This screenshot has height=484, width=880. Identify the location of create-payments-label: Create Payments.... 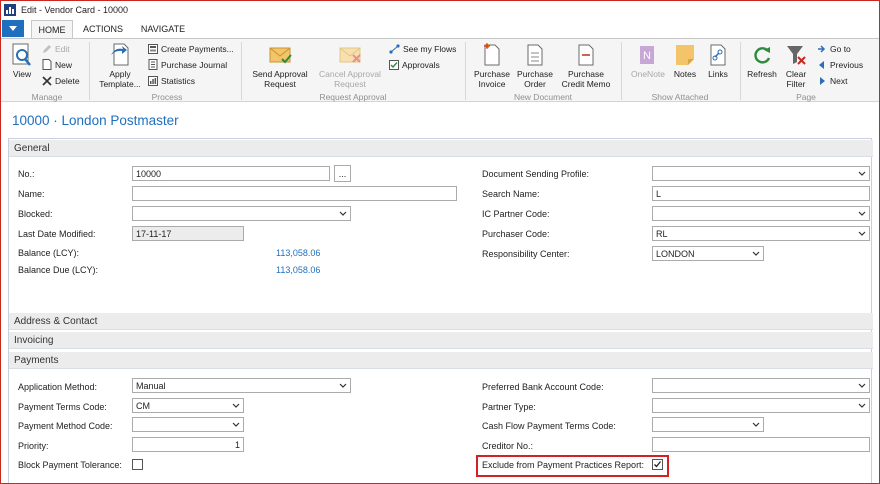
(197, 48).